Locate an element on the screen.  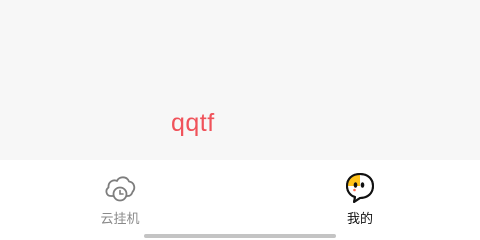
username-label: qqtf is located at coordinates (193, 123).